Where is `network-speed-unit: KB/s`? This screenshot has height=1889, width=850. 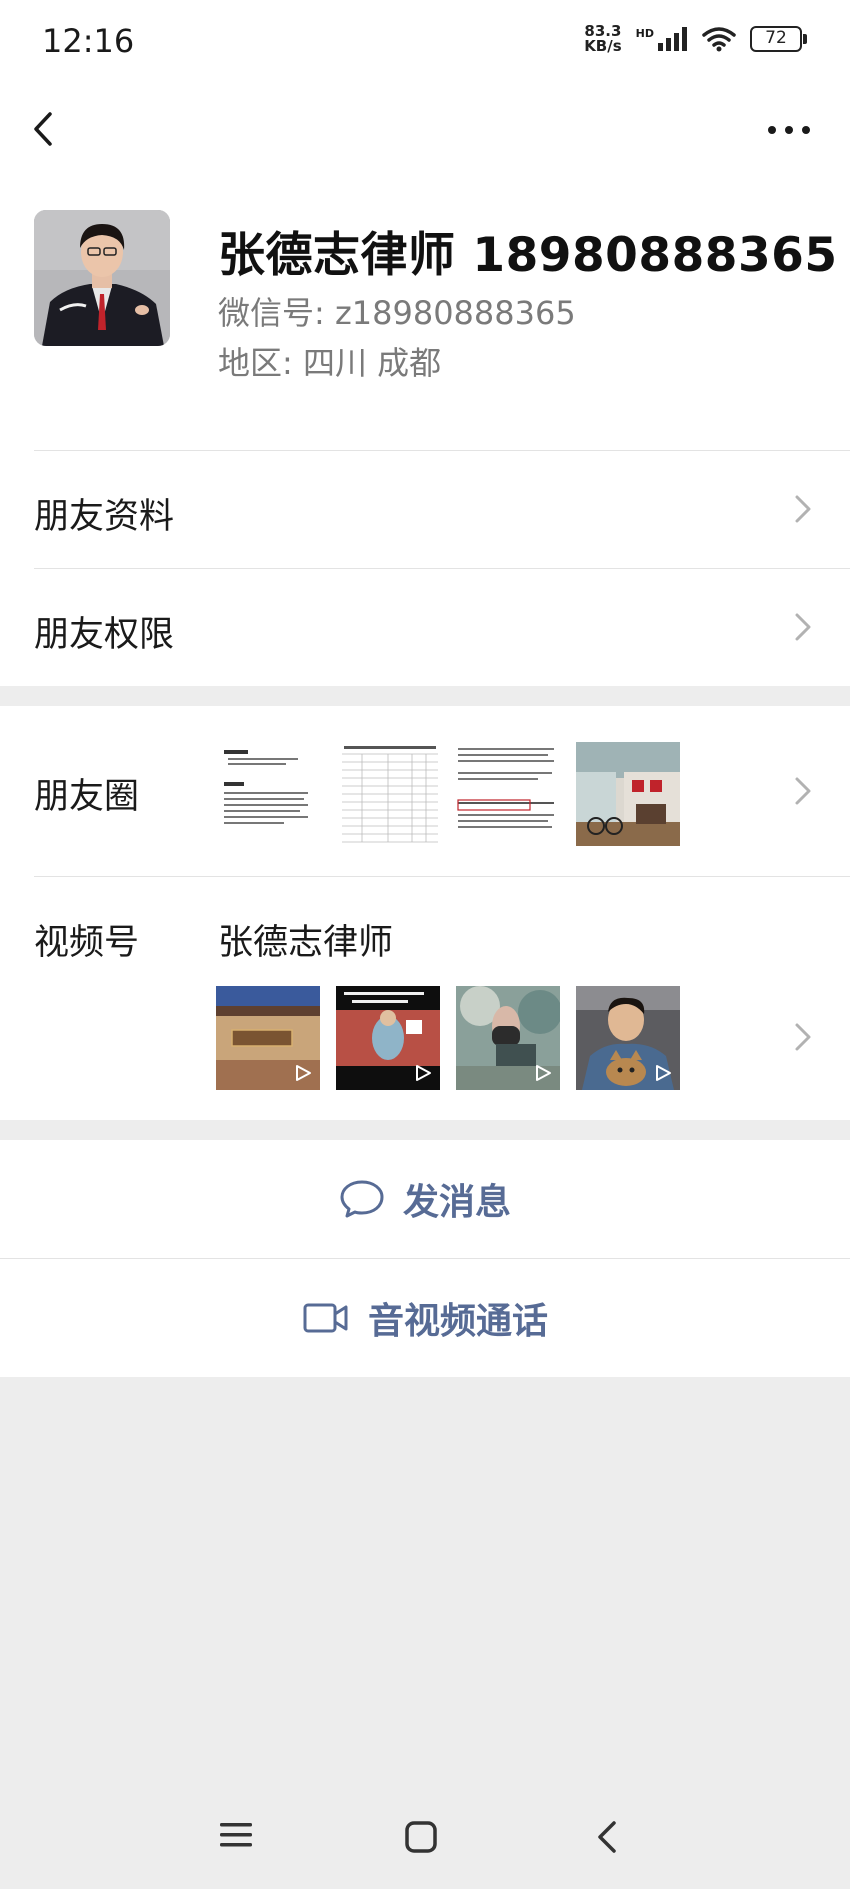
network-speed-unit: KB/s is located at coordinates (603, 46).